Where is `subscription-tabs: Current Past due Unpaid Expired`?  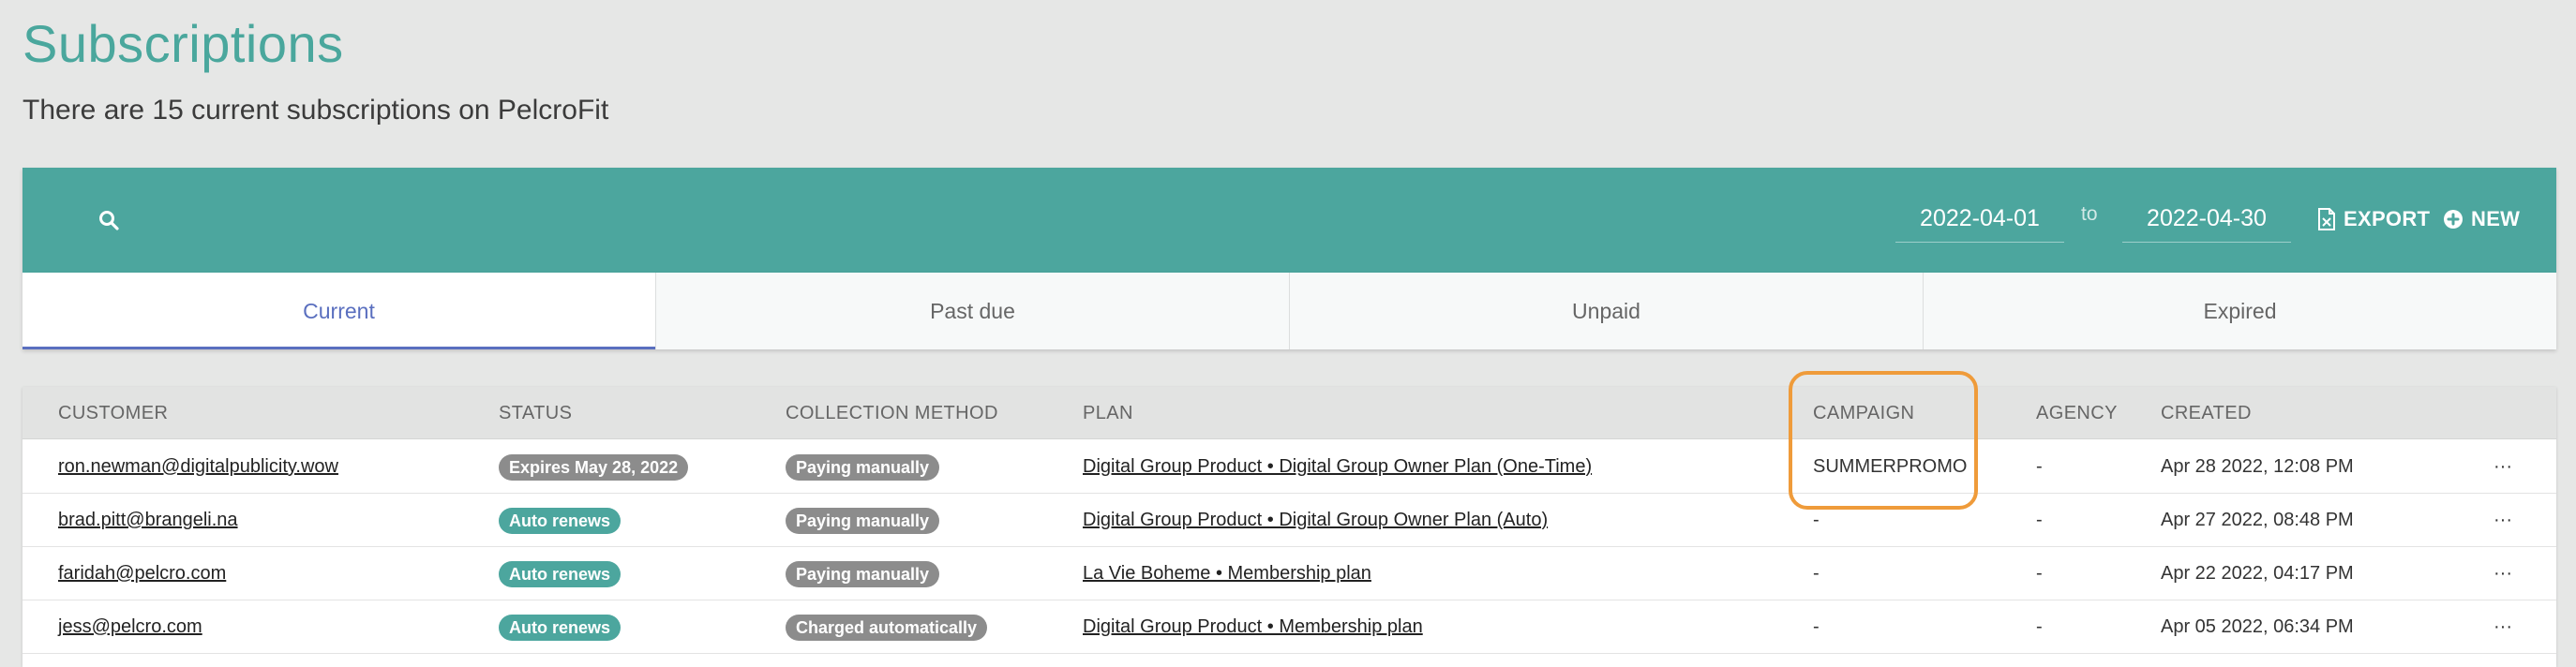
subscription-tabs: Current Past due Unpaid Expired is located at coordinates (1289, 311).